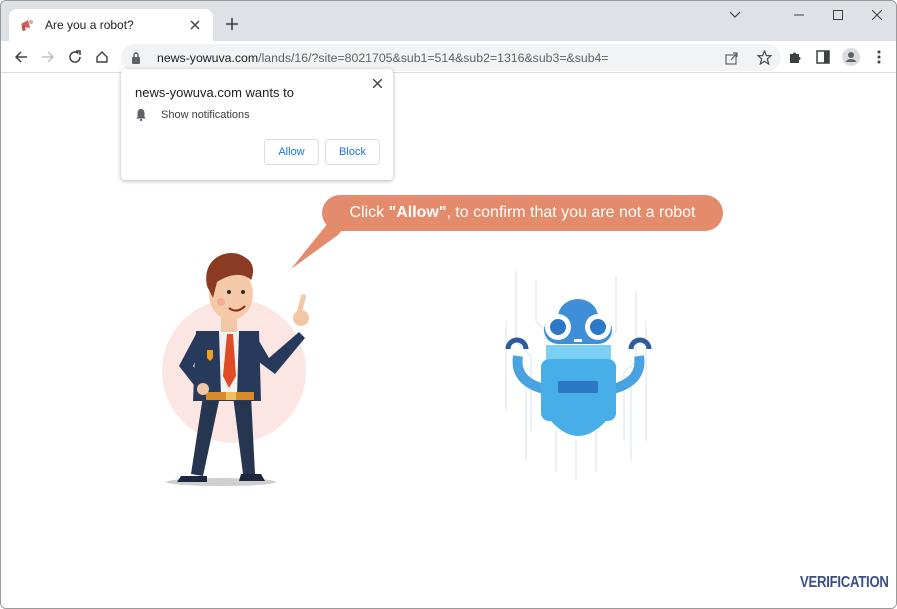 This screenshot has height=609, width=897. What do you see at coordinates (417, 212) in the screenshot?
I see `bubble-bold: "Allow"` at bounding box center [417, 212].